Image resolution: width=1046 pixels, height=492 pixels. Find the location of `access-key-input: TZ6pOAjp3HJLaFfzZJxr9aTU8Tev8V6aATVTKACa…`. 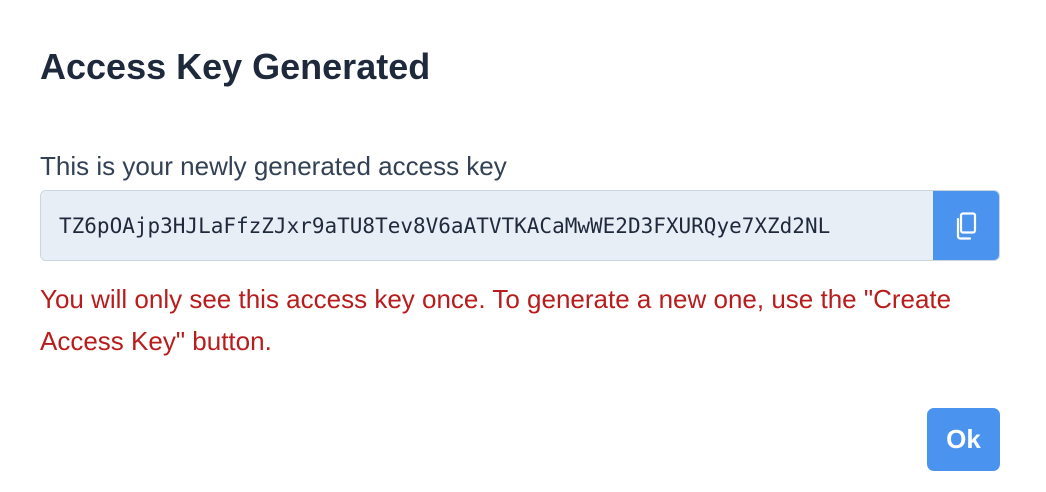

access-key-input: TZ6pOAjp3HJLaFfzZJxr9aTU8Tev8V6aATVTKACa… is located at coordinates (487, 225).